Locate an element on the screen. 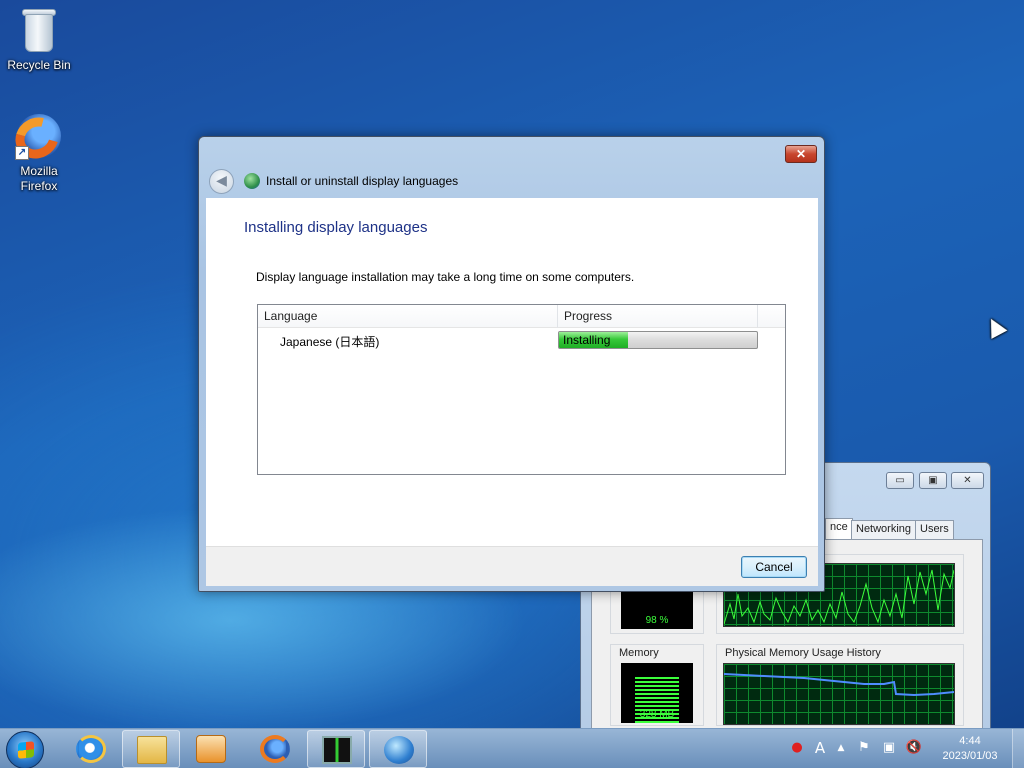 This screenshot has height=768, width=1024. back-arrow-icon: ◀ is located at coordinates (221, 181).